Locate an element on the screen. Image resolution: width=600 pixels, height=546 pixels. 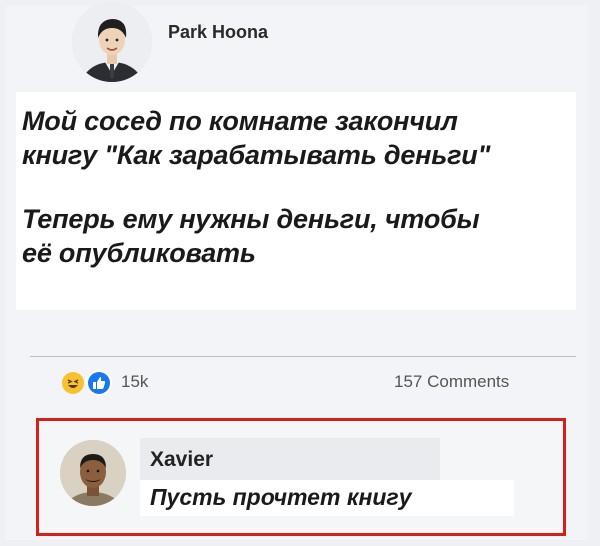
post-text-line: её опубликовать is located at coordinates (139, 253).